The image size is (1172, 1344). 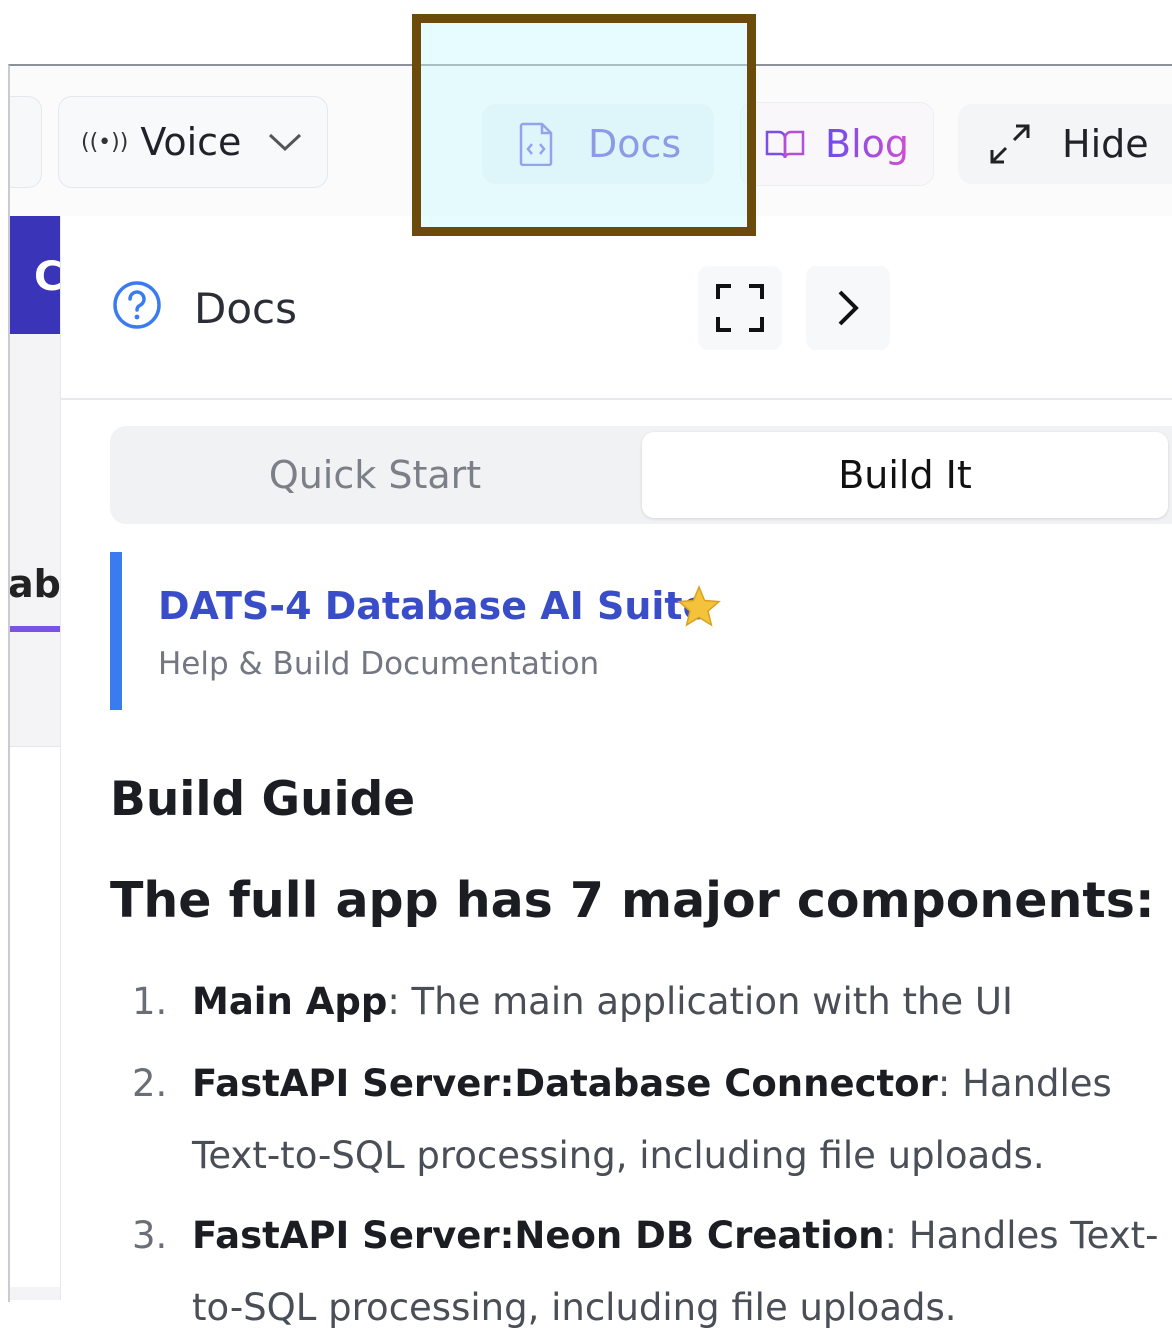 What do you see at coordinates (150, 1001) in the screenshot?
I see `list-item-number: 1.` at bounding box center [150, 1001].